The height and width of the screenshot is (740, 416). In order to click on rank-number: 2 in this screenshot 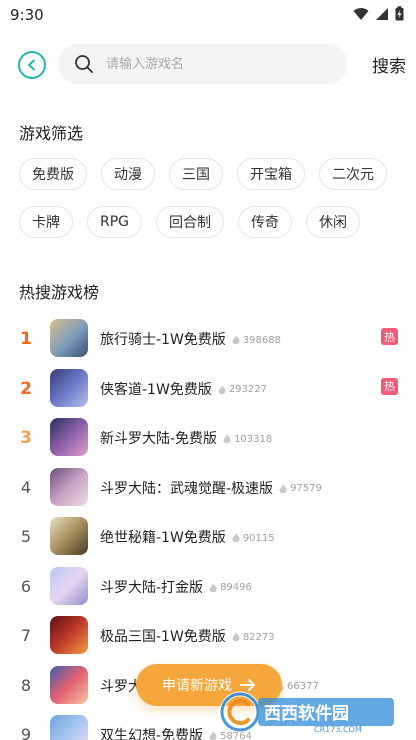, I will do `click(26, 388)`.